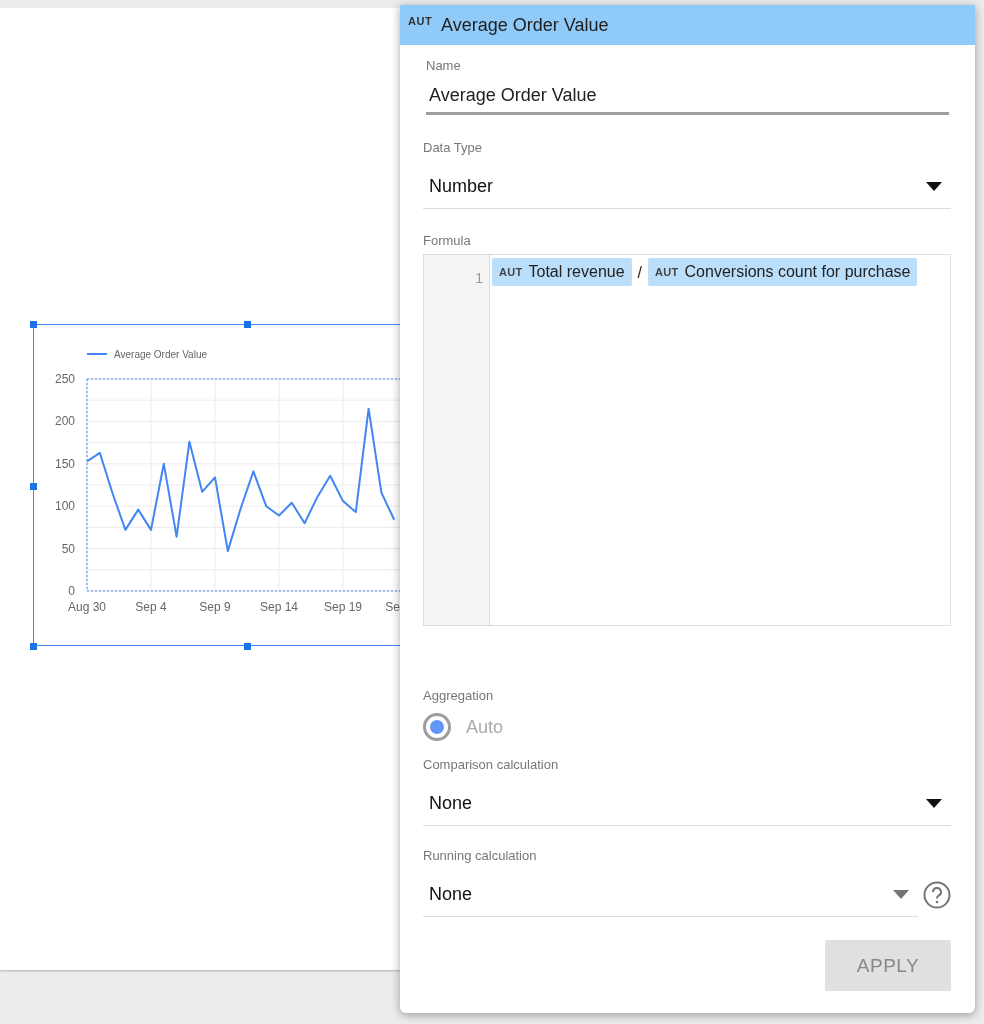 This screenshot has width=984, height=1024. What do you see at coordinates (64, 379) in the screenshot?
I see `y-axis-label: 250` at bounding box center [64, 379].